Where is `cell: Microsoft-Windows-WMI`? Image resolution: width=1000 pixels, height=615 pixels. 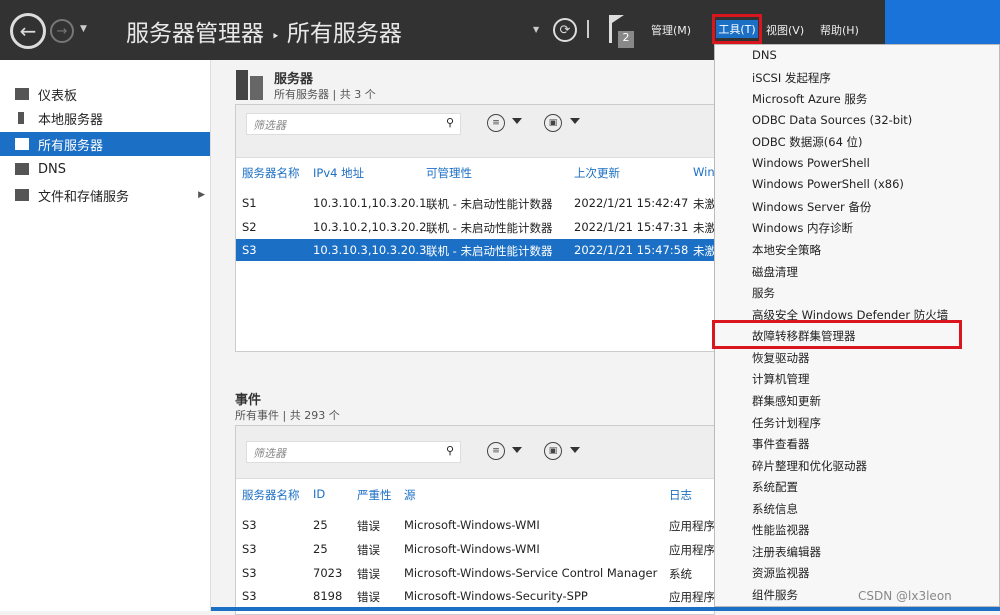 cell: Microsoft-Windows-WMI is located at coordinates (472, 525).